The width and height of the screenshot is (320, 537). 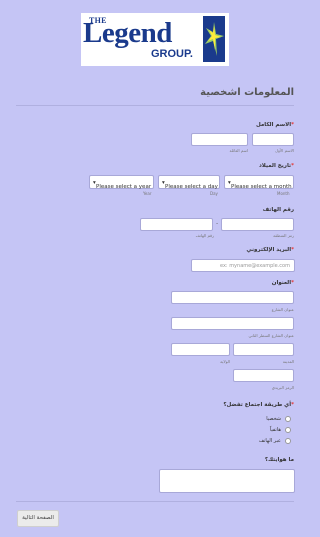 What do you see at coordinates (247, 92) in the screenshot?
I see `page-title: المعلومات اشخصية` at bounding box center [247, 92].